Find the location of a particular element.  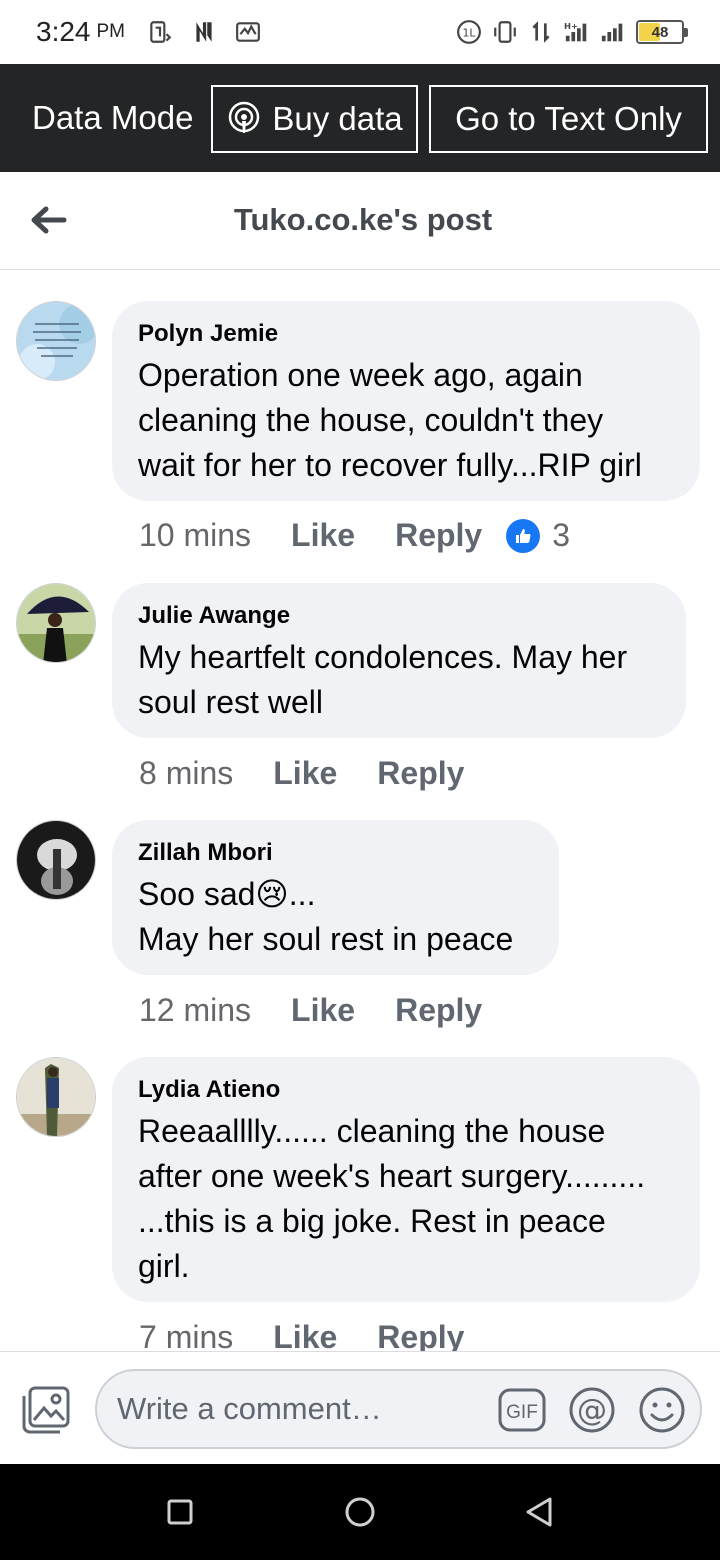

gif-label: GIF is located at coordinates (522, 1412).